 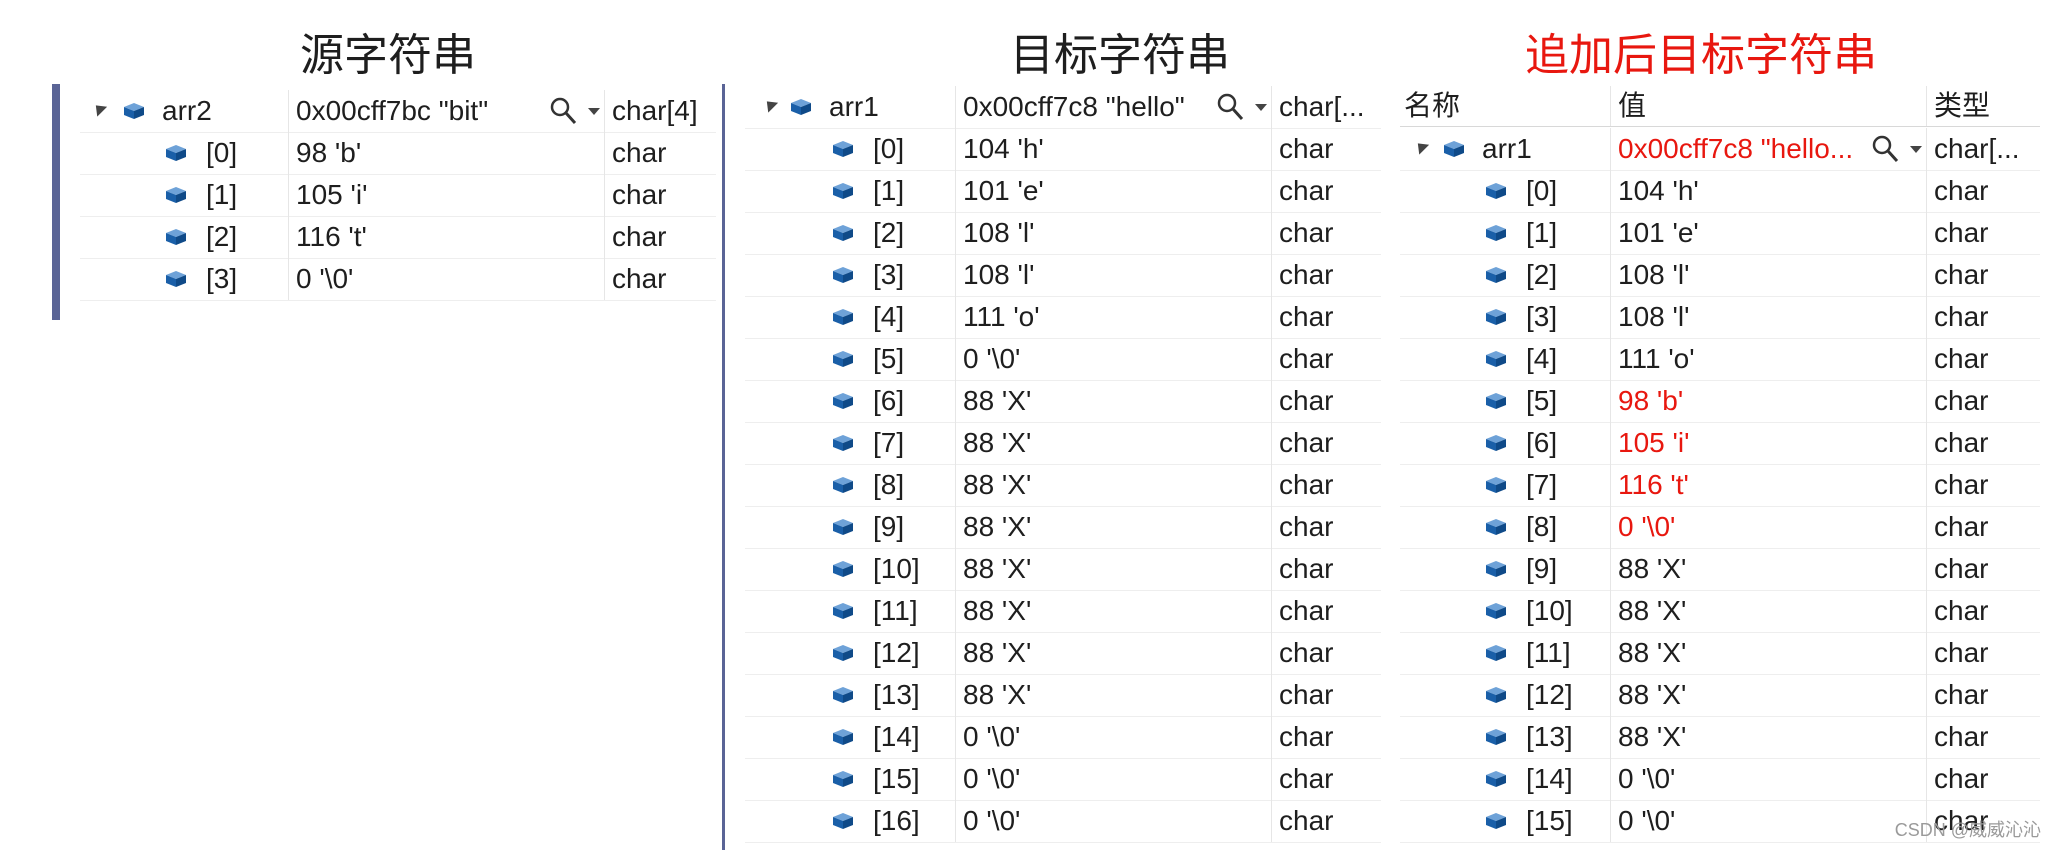 What do you see at coordinates (1542, 358) in the screenshot?
I see `element-index: [4]` at bounding box center [1542, 358].